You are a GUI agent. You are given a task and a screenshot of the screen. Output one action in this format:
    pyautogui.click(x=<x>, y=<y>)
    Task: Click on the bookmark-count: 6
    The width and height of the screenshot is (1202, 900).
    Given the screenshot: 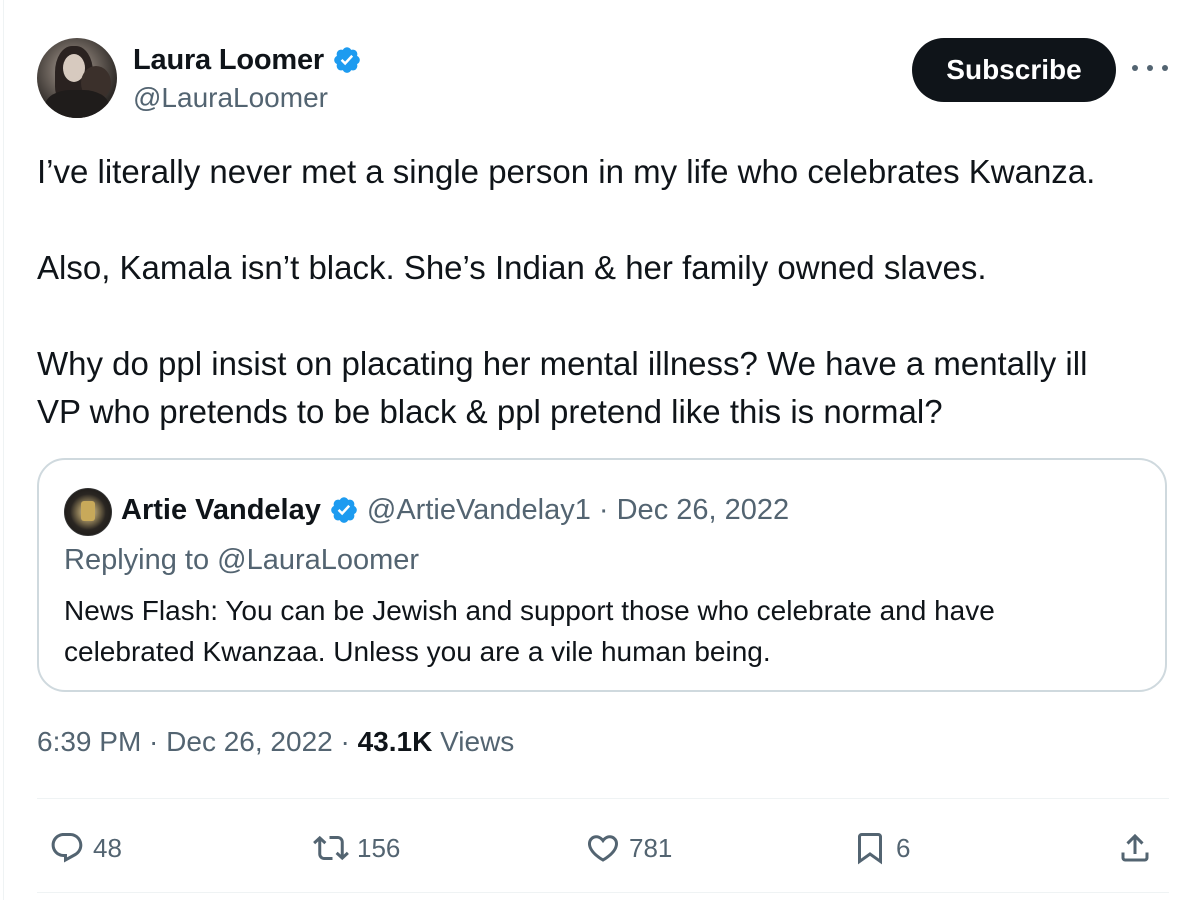 What is the action you would take?
    pyautogui.click(x=903, y=847)
    